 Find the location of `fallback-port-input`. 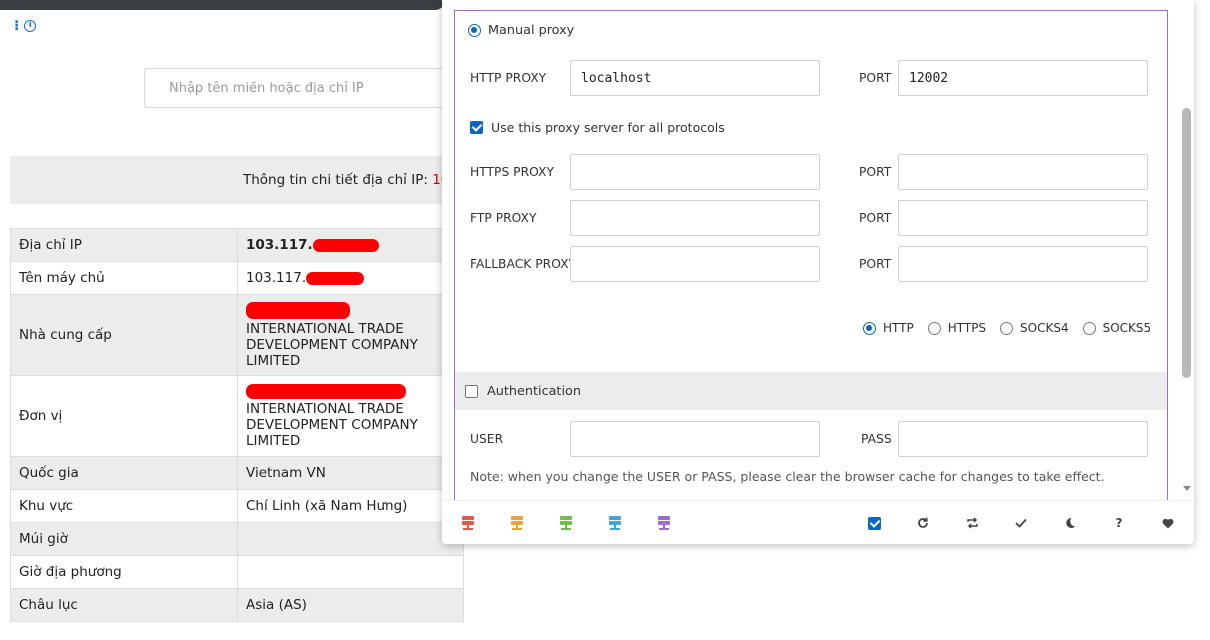

fallback-port-input is located at coordinates (1023, 264).